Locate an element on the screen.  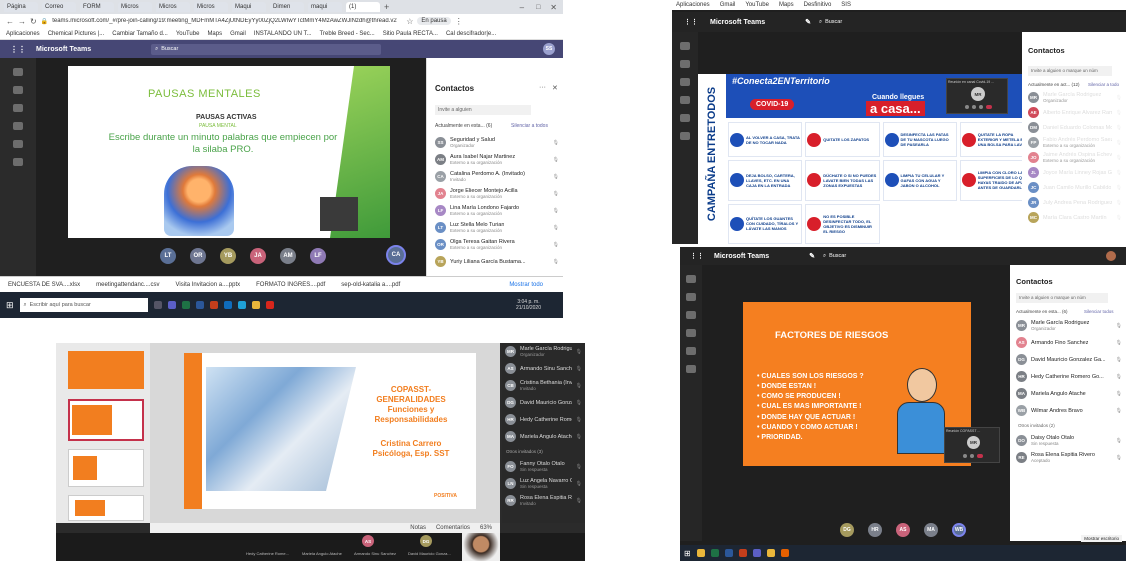
reload-icon: ↻ is located at coordinates (33, 21).